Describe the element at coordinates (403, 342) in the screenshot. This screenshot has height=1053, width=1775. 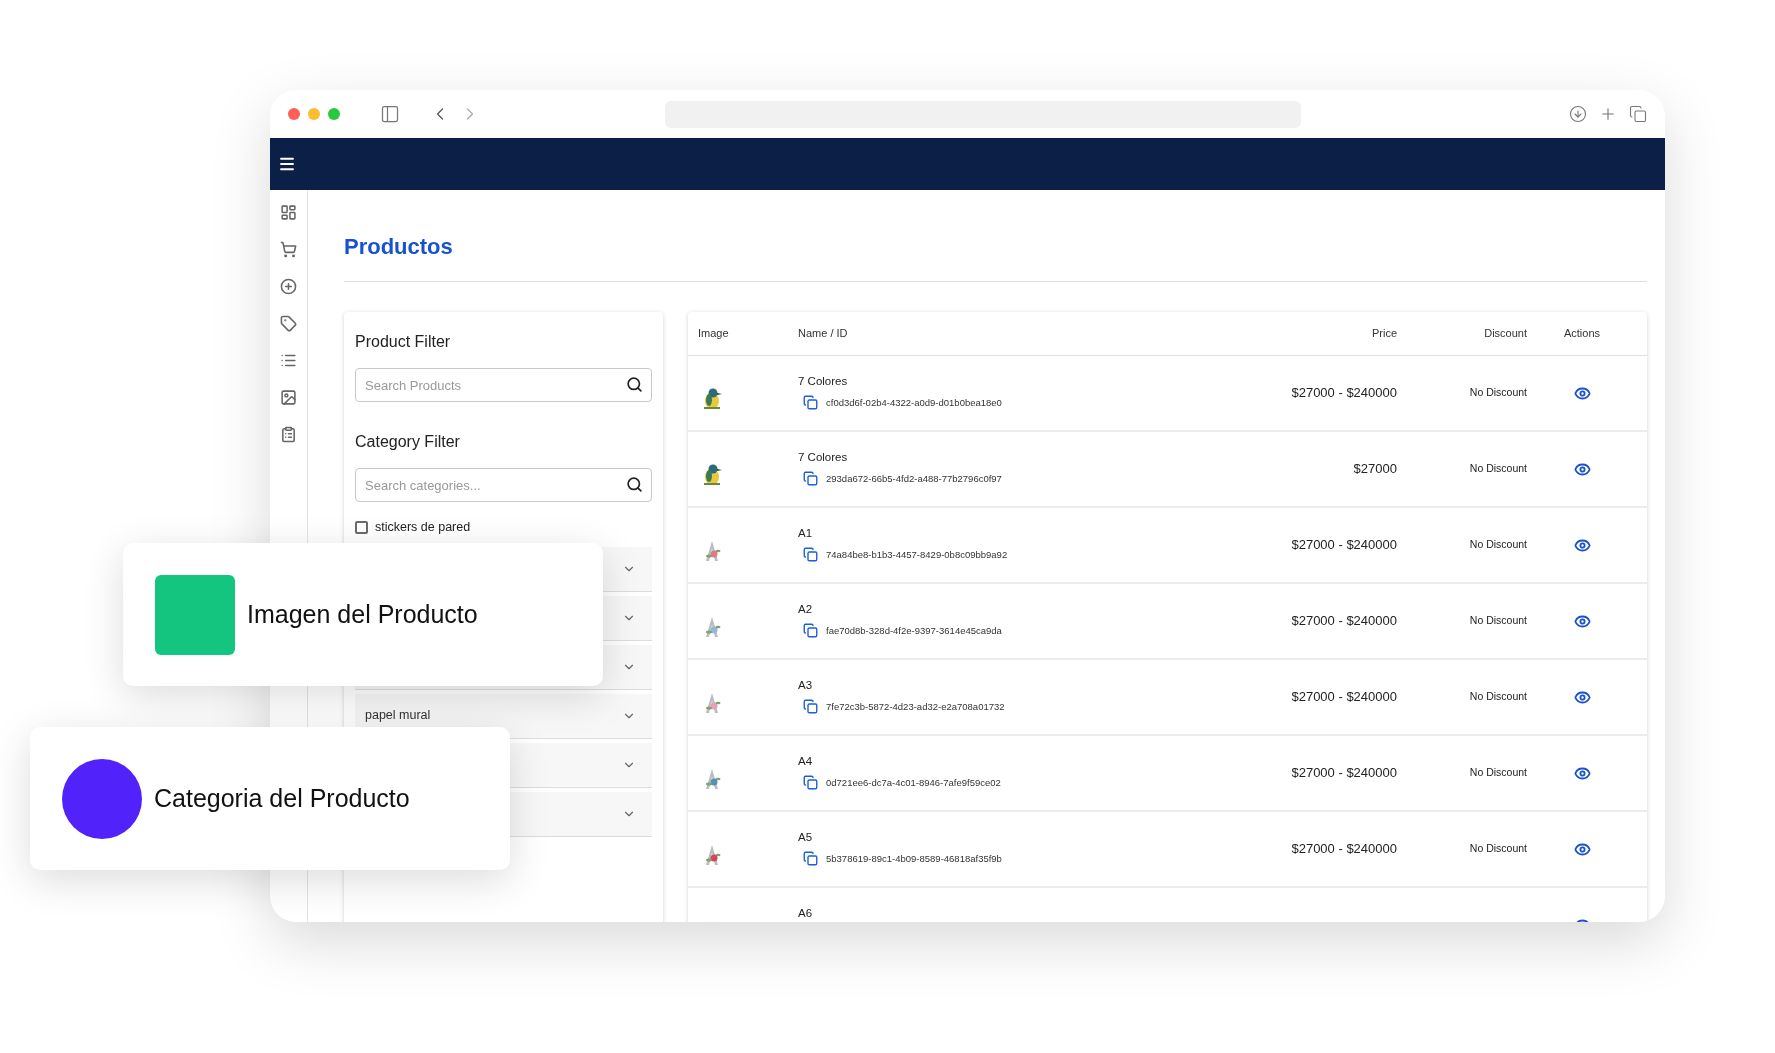
I see `filter-title: Product Filter` at that location.